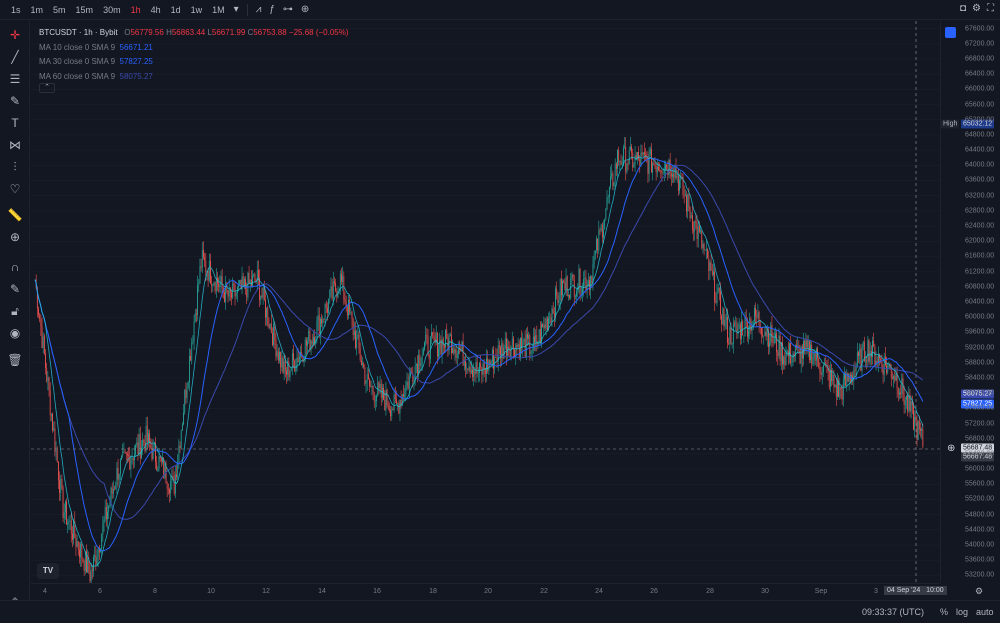 This screenshot has height=623, width=1000. Describe the element at coordinates (15, 267) in the screenshot. I see `magnet-icon: ∩` at that location.